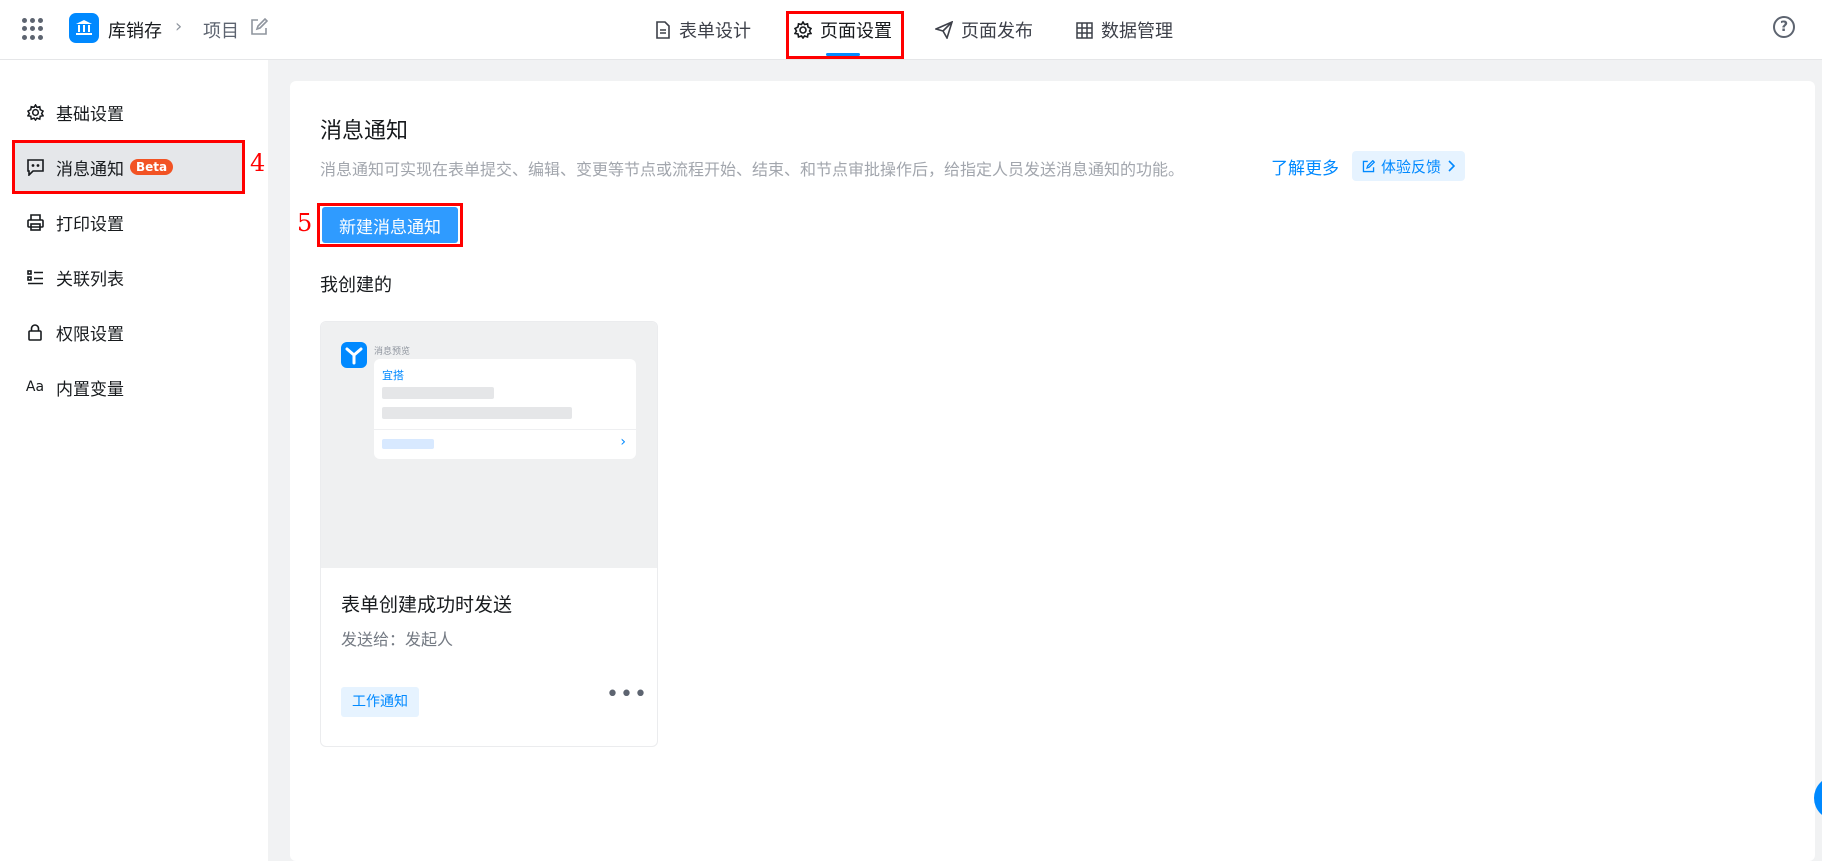  What do you see at coordinates (623, 442) in the screenshot?
I see `chevron-right-icon: ›` at bounding box center [623, 442].